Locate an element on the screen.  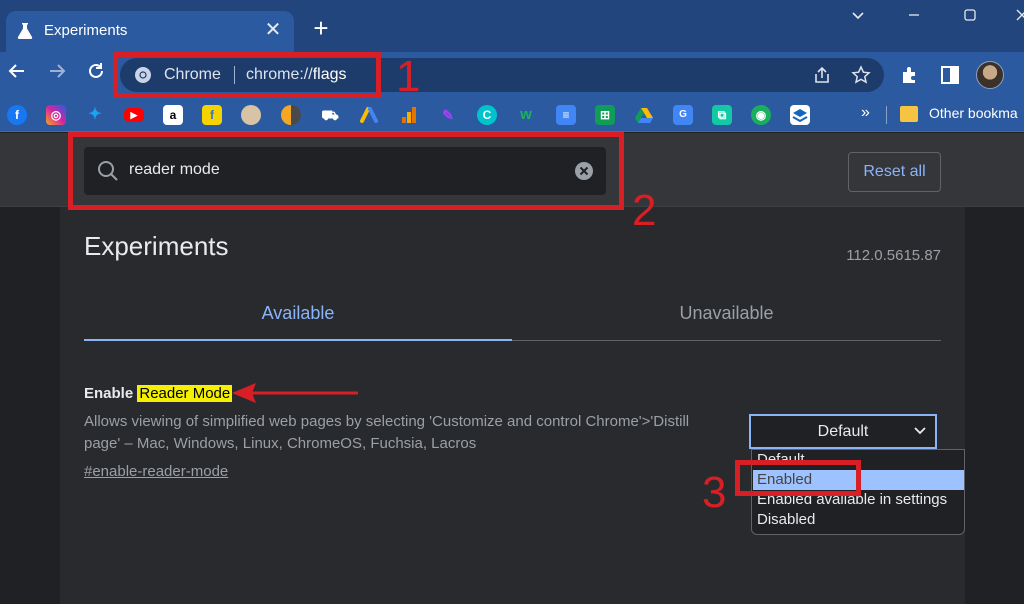
flag-select-dropdown: Default is located at coordinates (843, 431).